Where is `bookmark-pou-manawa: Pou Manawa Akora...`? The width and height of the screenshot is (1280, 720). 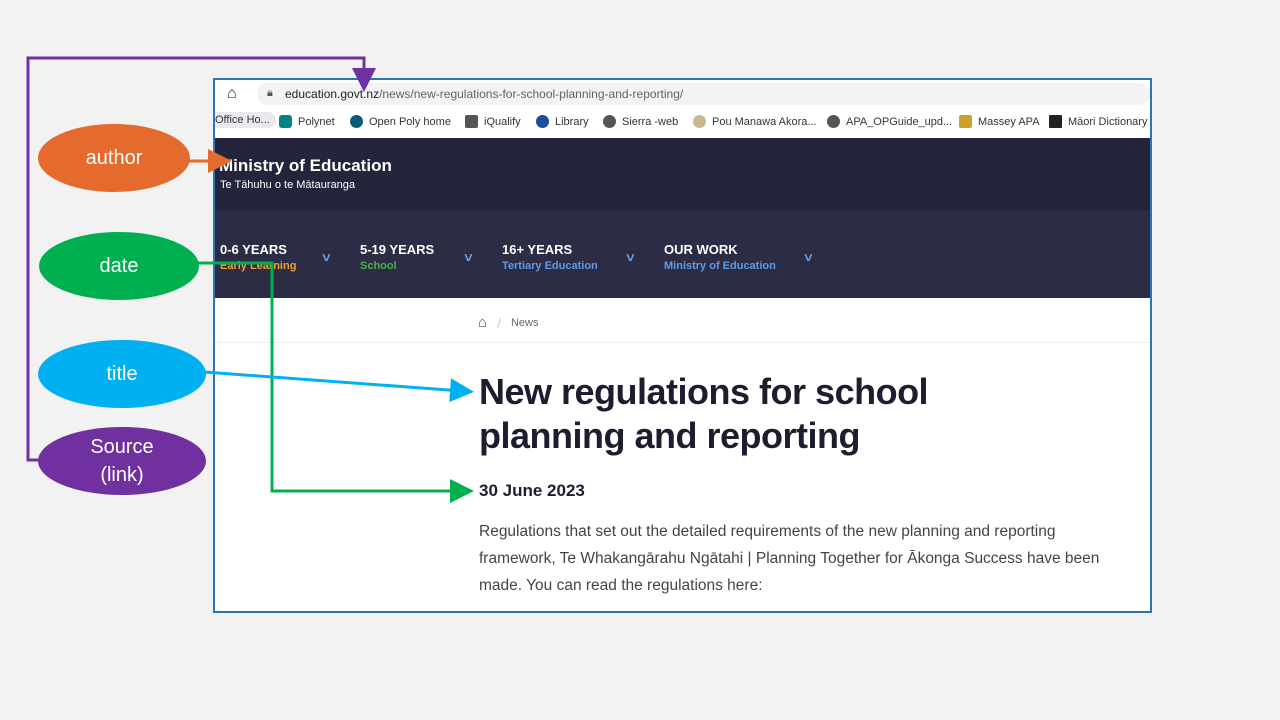 bookmark-pou-manawa: Pou Manawa Akora... is located at coordinates (755, 121).